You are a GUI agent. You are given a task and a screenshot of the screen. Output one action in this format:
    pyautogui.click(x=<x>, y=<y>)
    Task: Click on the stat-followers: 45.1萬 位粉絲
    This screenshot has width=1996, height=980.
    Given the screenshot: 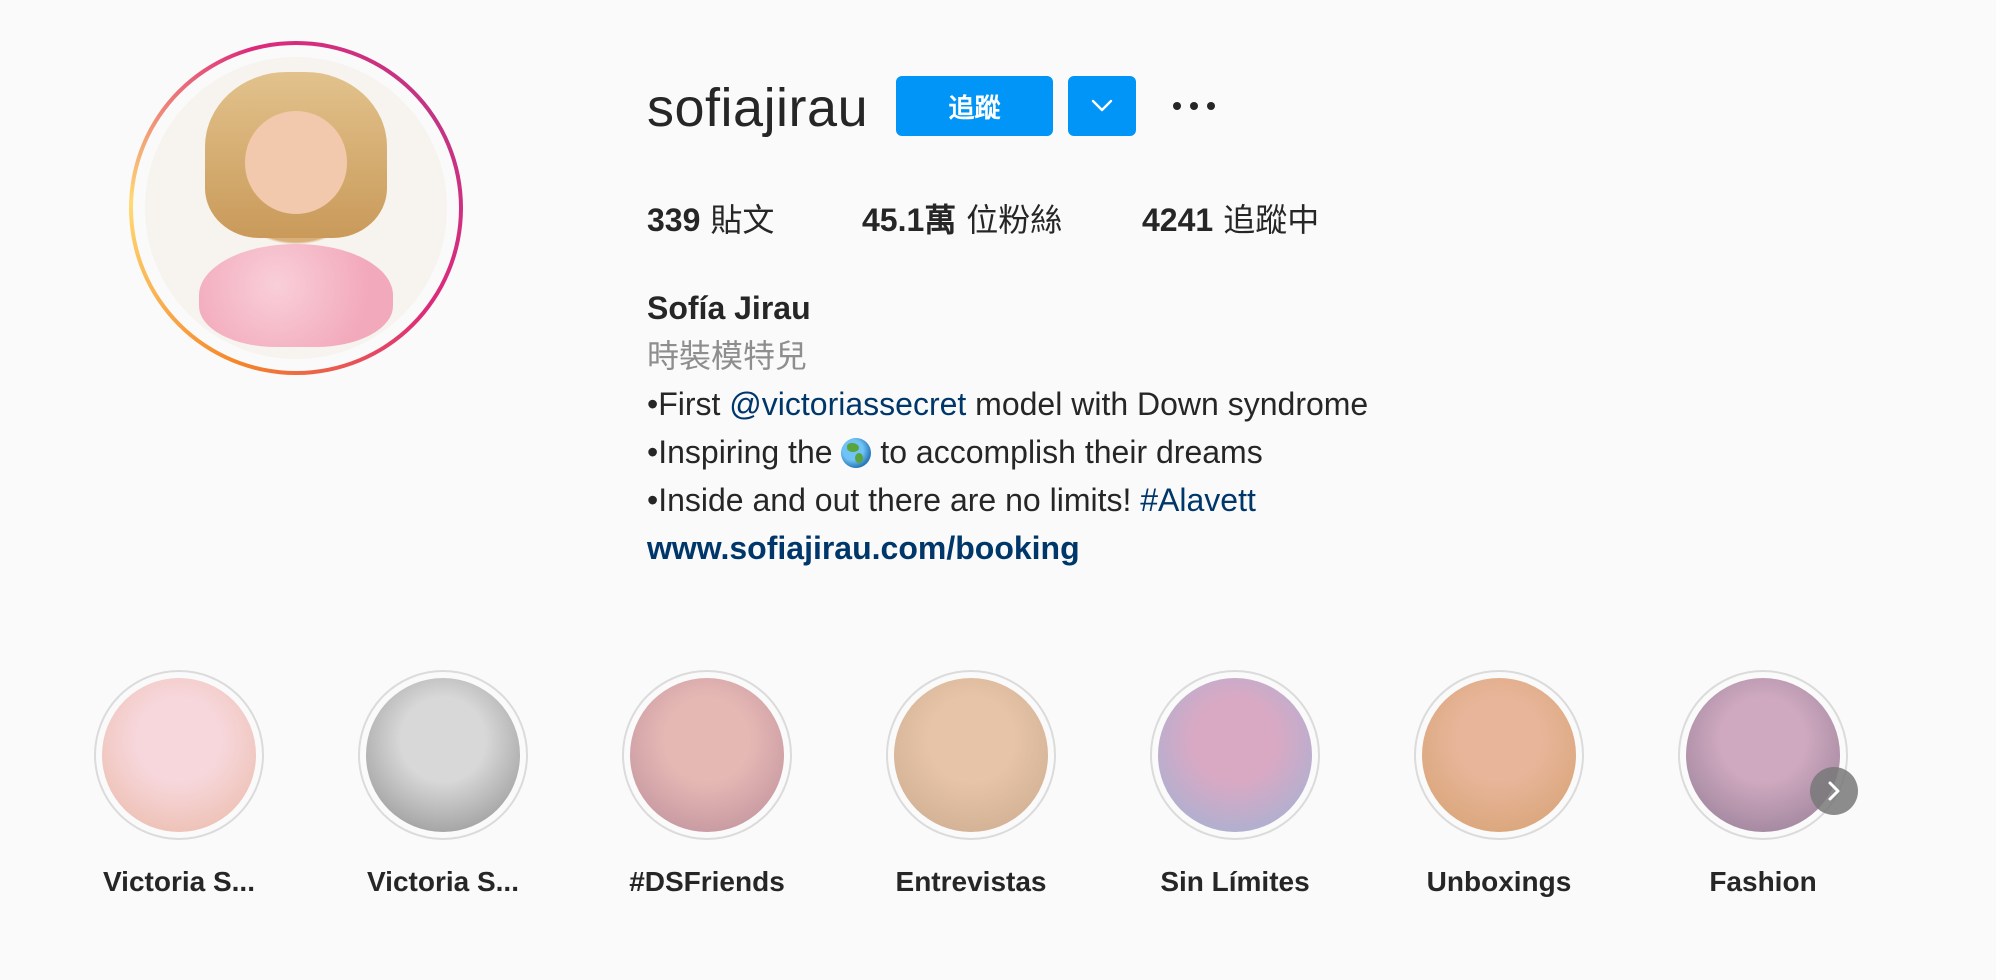 What is the action you would take?
    pyautogui.click(x=1002, y=218)
    